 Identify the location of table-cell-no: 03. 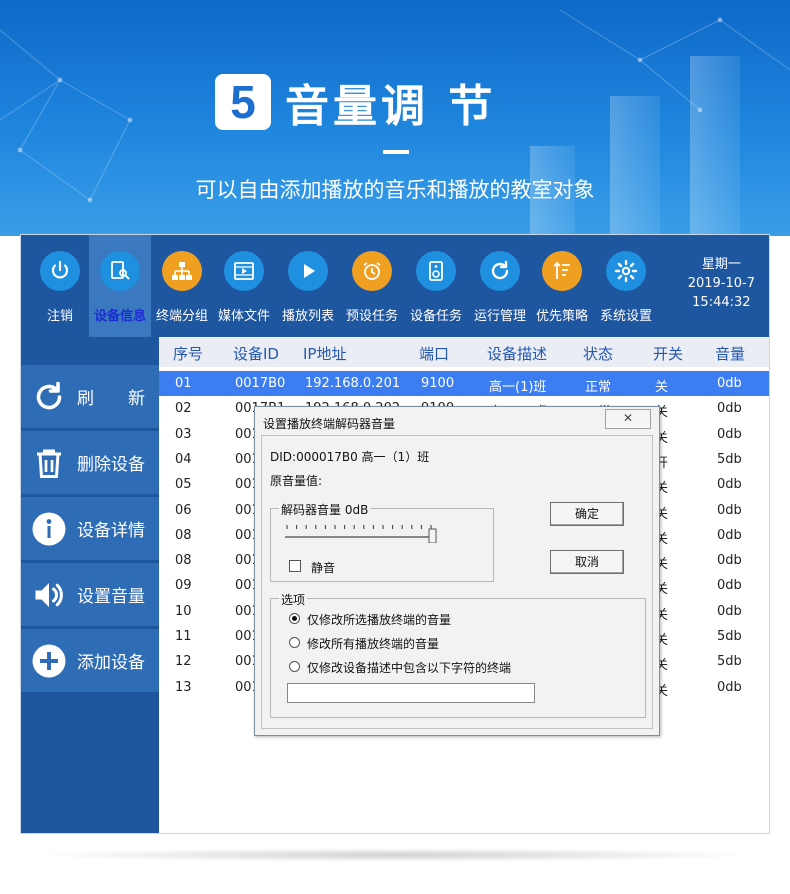
(183, 434).